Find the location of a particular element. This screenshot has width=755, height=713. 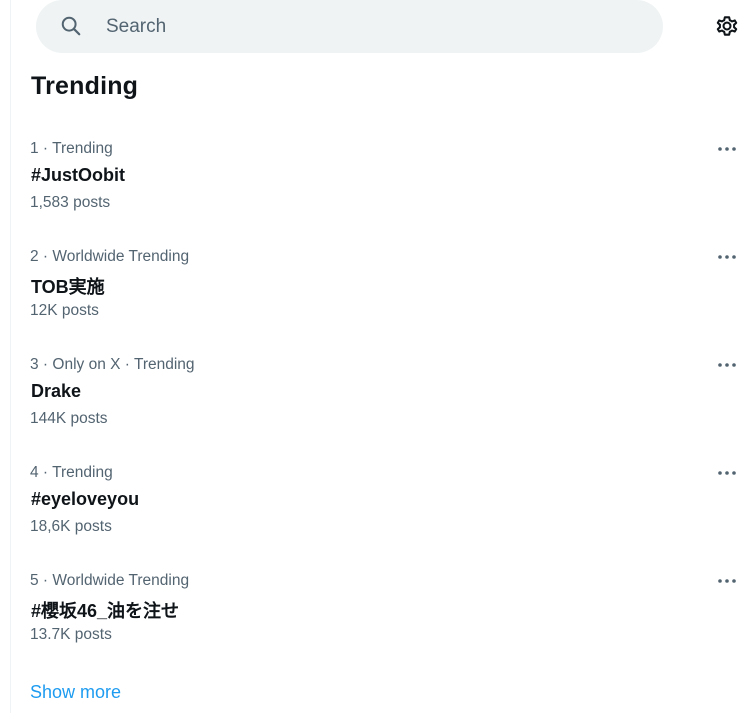

trend-name: Drake is located at coordinates (56, 391).